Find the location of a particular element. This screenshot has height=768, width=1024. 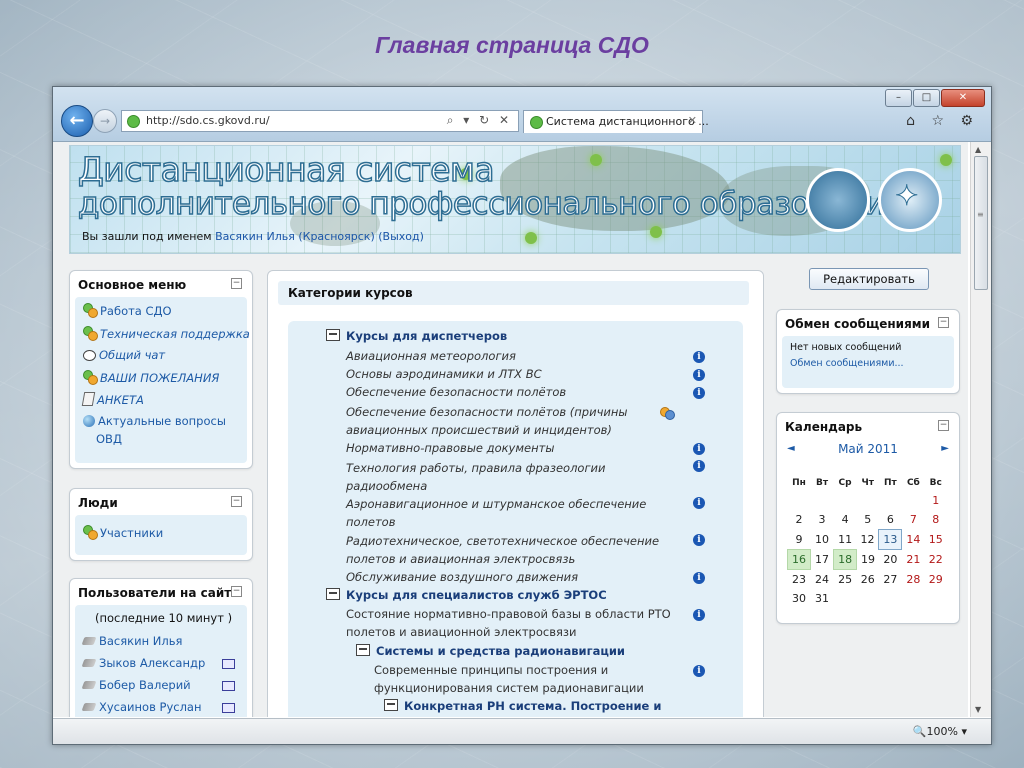

category-dispatchers: Курсы для диспетчеров is located at coordinates (416, 336).